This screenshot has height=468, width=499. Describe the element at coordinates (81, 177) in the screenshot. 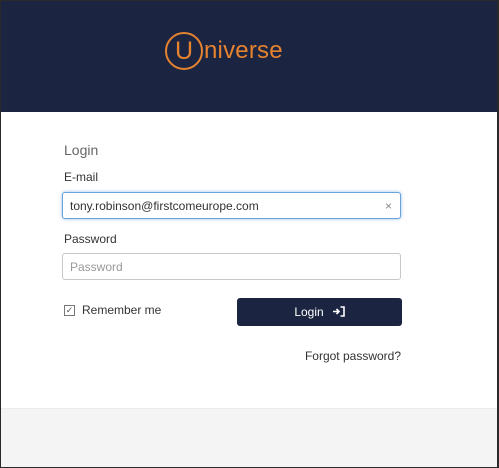

I see `email-label: E-mail` at that location.